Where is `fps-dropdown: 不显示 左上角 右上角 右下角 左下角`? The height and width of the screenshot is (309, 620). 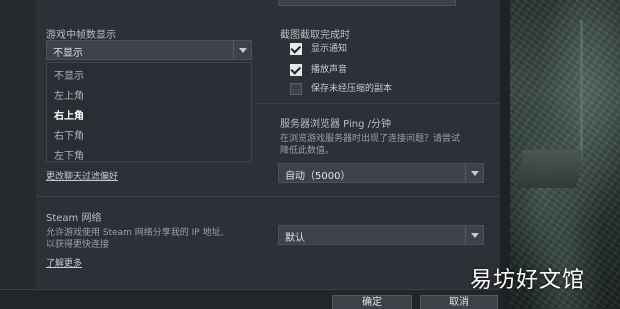 fps-dropdown: 不显示 左上角 右上角 右下角 左下角 is located at coordinates (149, 112).